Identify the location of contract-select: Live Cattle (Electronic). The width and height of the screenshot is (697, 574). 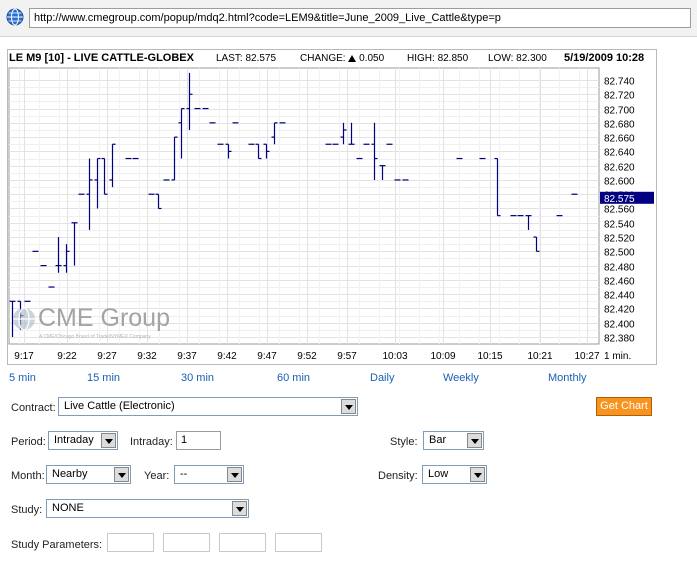
(208, 406).